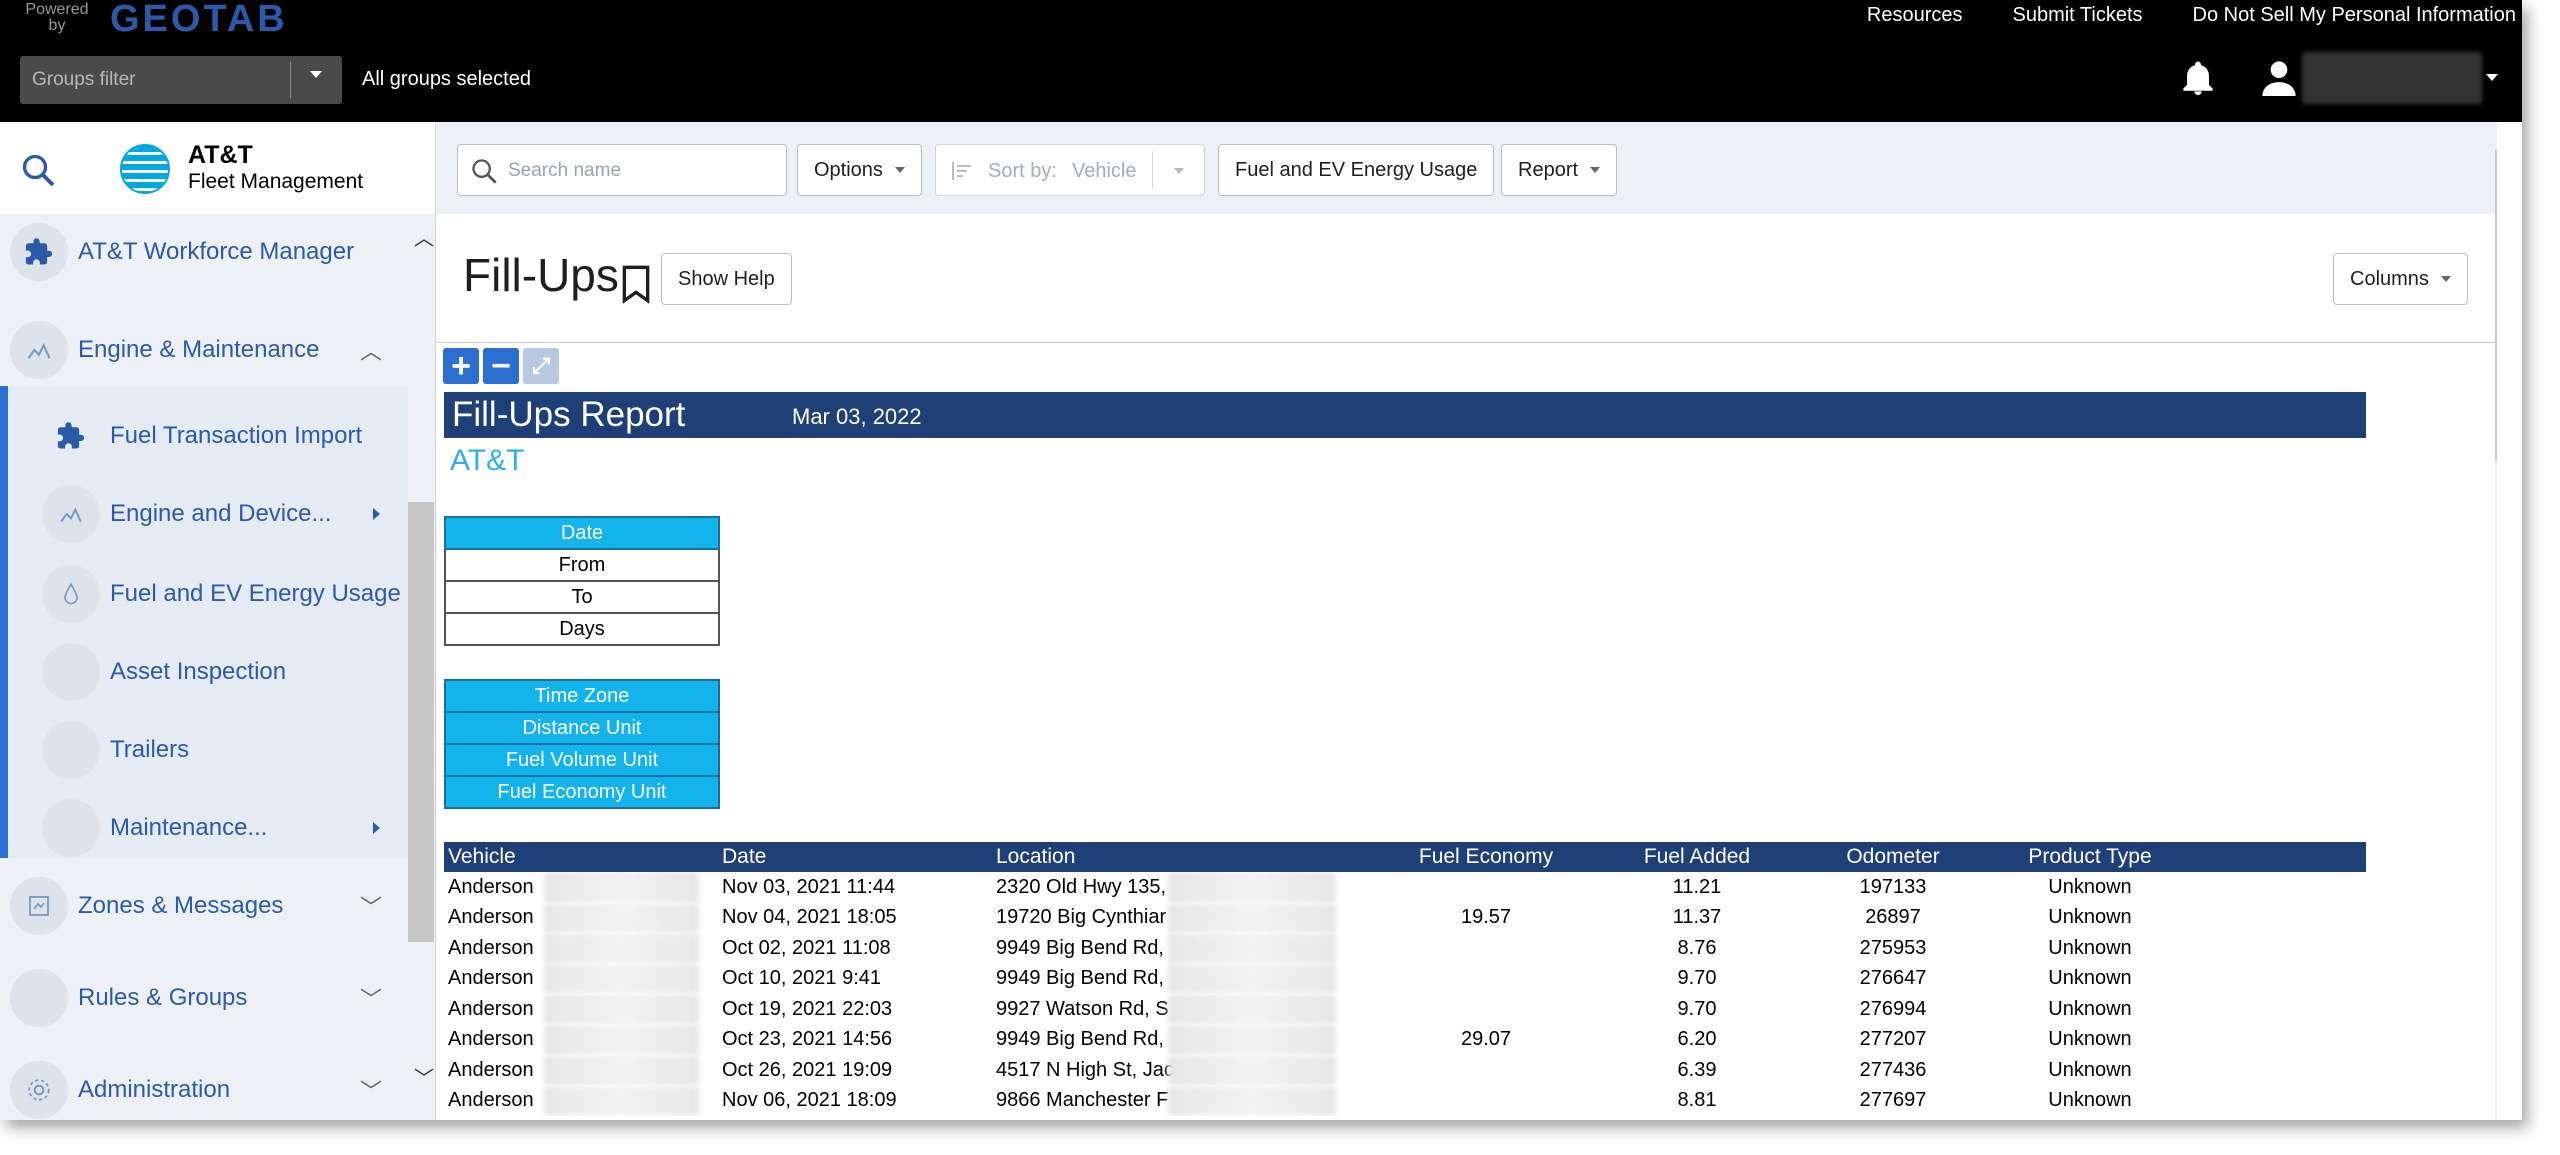  Describe the element at coordinates (2354, 15) in the screenshot. I see `do-not-sell-link: Do Not Sell My Personal Information` at that location.